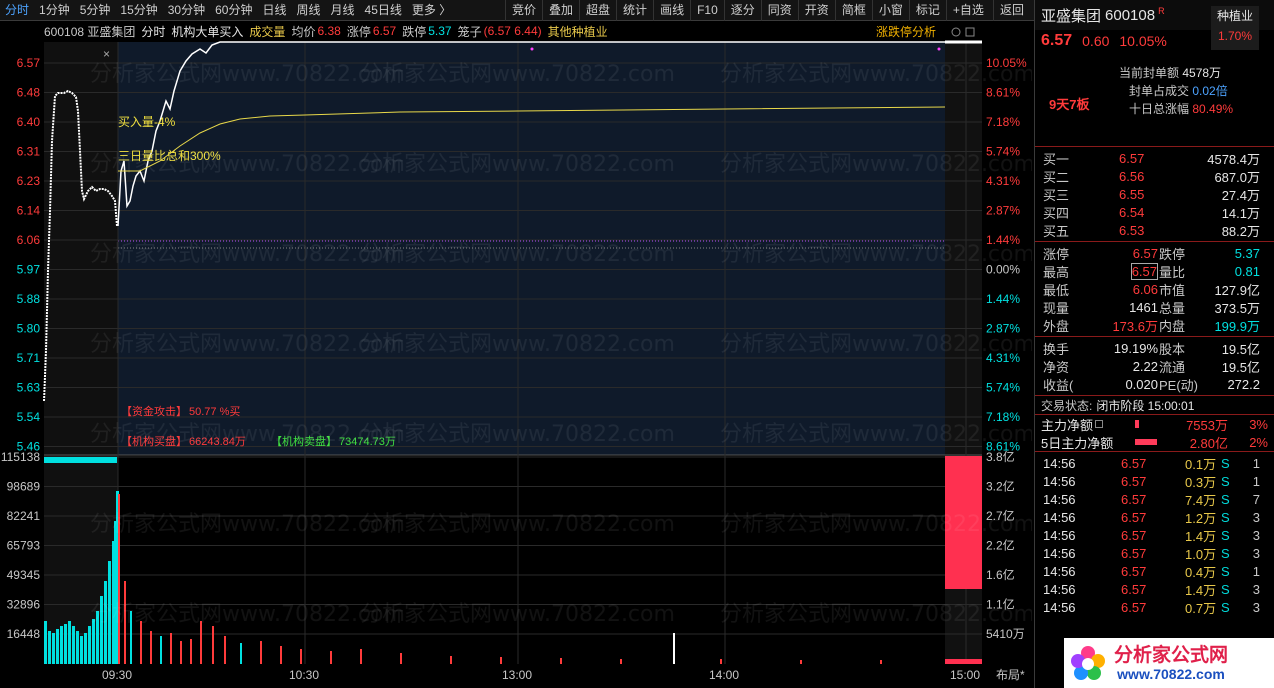  What do you see at coordinates (1171, 674) in the screenshot?
I see `logo-url: www.70822.com` at bounding box center [1171, 674].